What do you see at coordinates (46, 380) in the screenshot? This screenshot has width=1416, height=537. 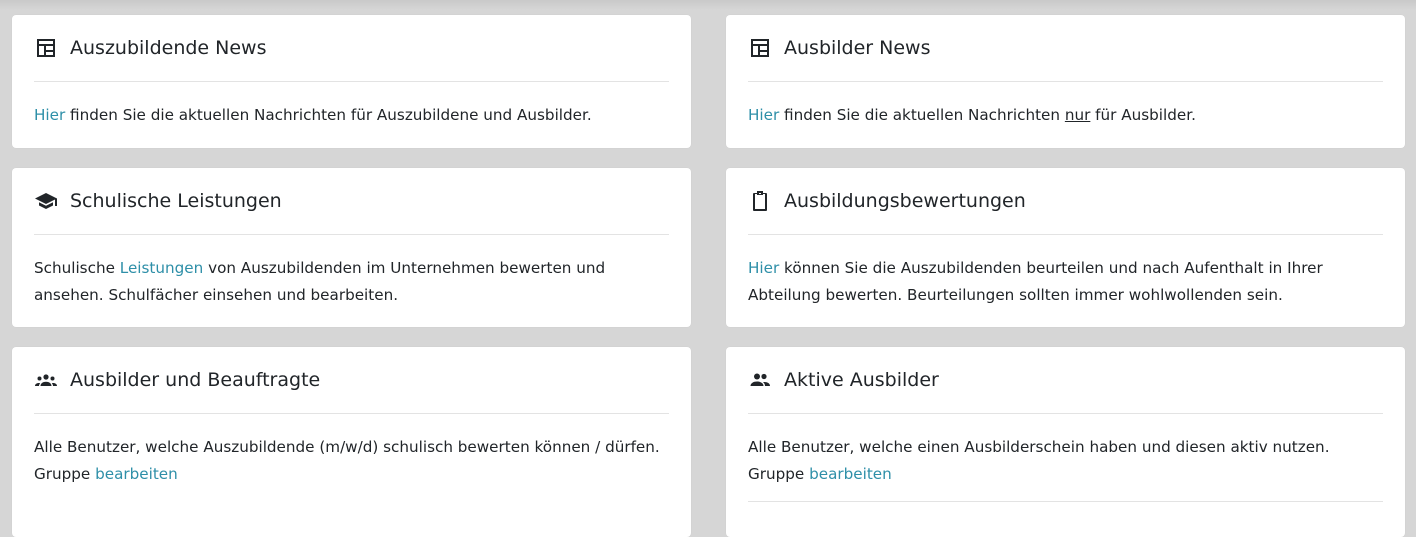 I see `groups-icon` at bounding box center [46, 380].